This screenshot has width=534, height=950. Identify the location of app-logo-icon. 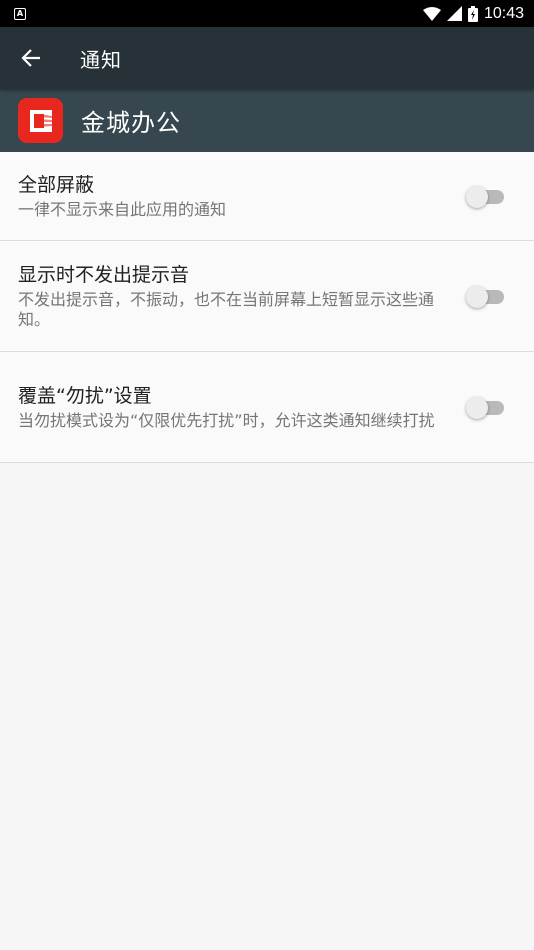
(40, 120).